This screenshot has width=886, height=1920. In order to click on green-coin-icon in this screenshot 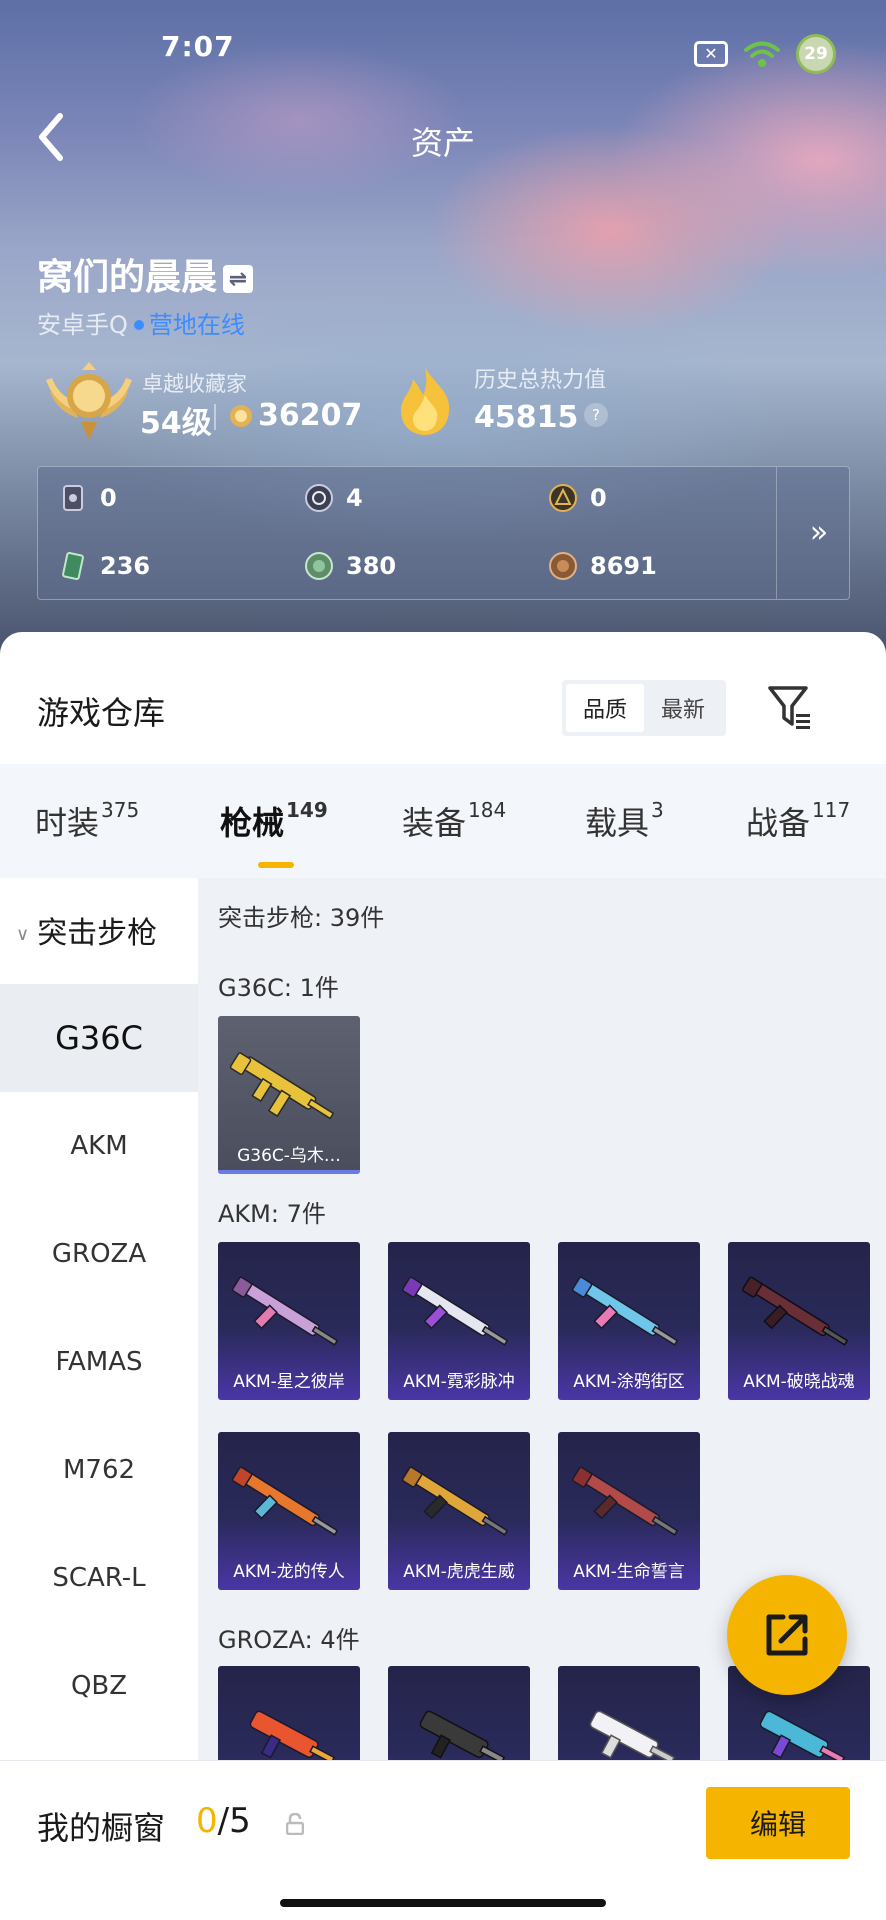, I will do `click(319, 566)`.